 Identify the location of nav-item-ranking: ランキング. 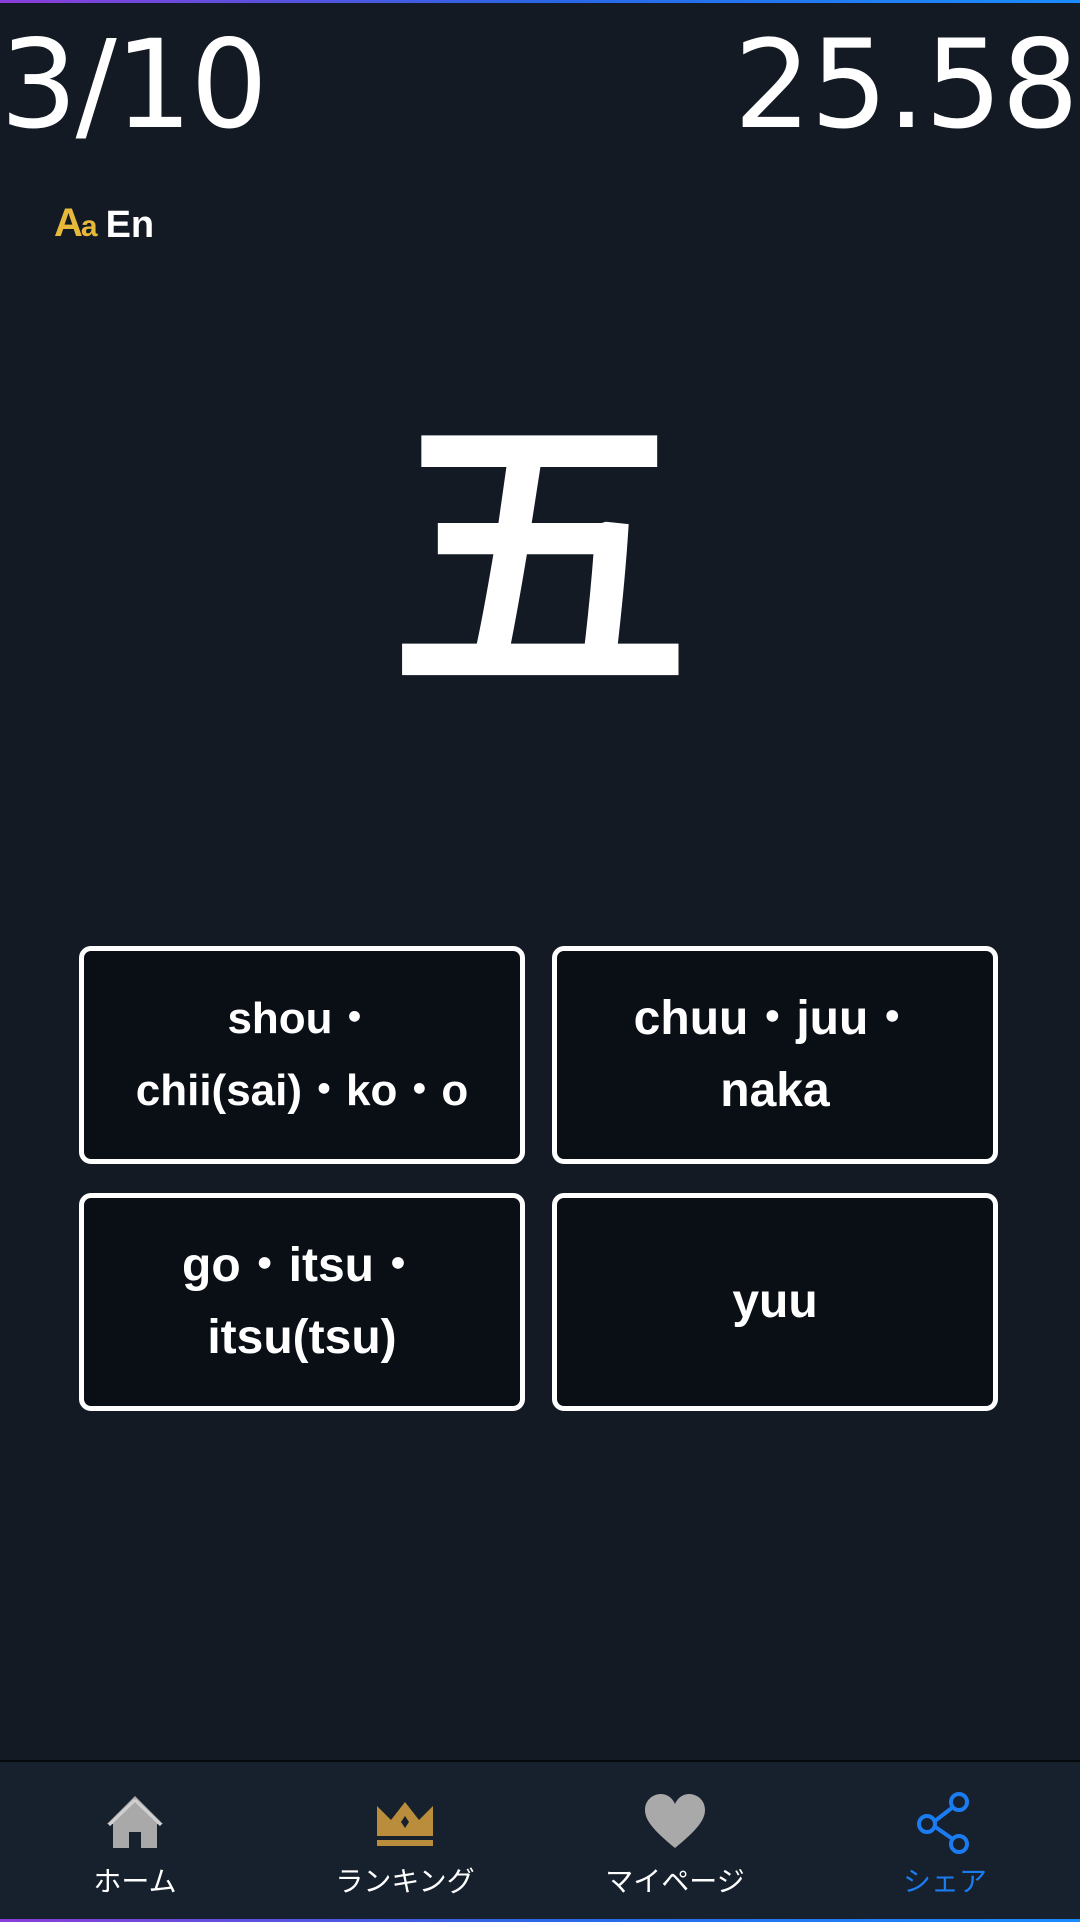
(405, 1842).